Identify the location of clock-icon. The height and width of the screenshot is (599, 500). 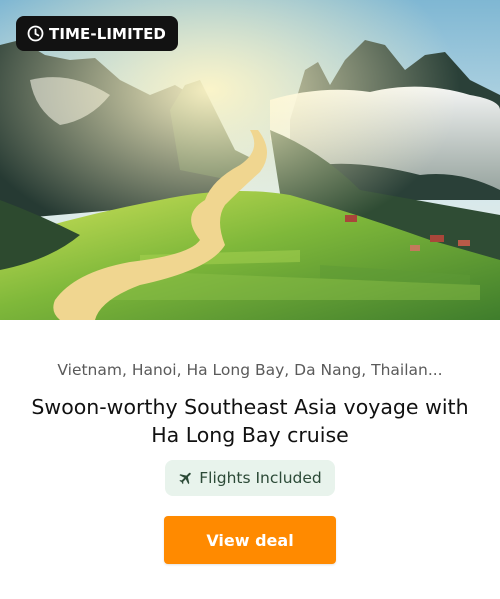
(35, 33).